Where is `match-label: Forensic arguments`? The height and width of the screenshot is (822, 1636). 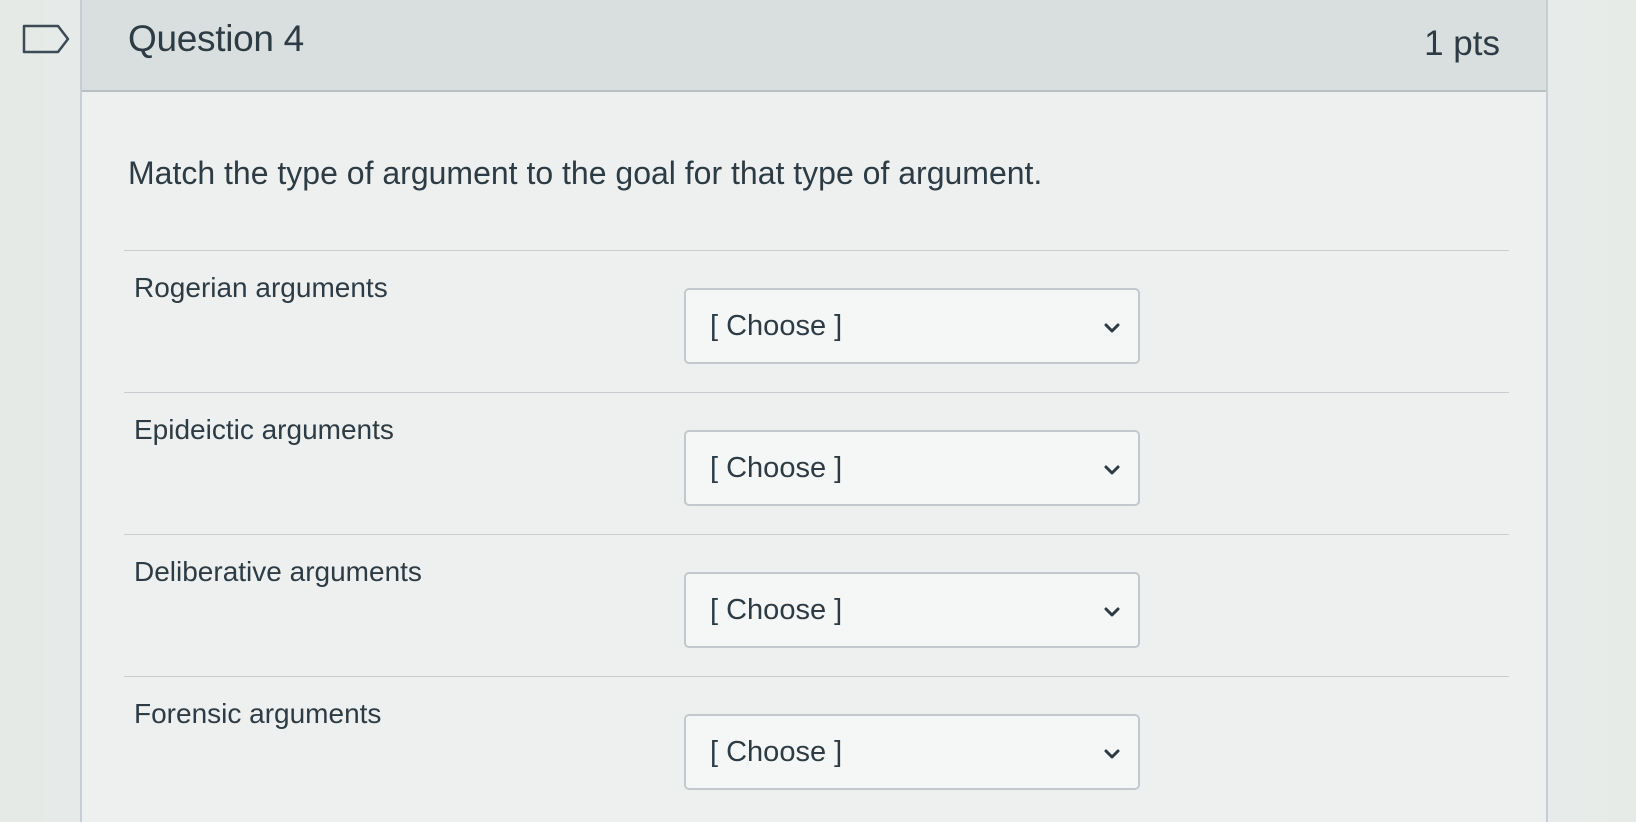 match-label: Forensic arguments is located at coordinates (258, 713).